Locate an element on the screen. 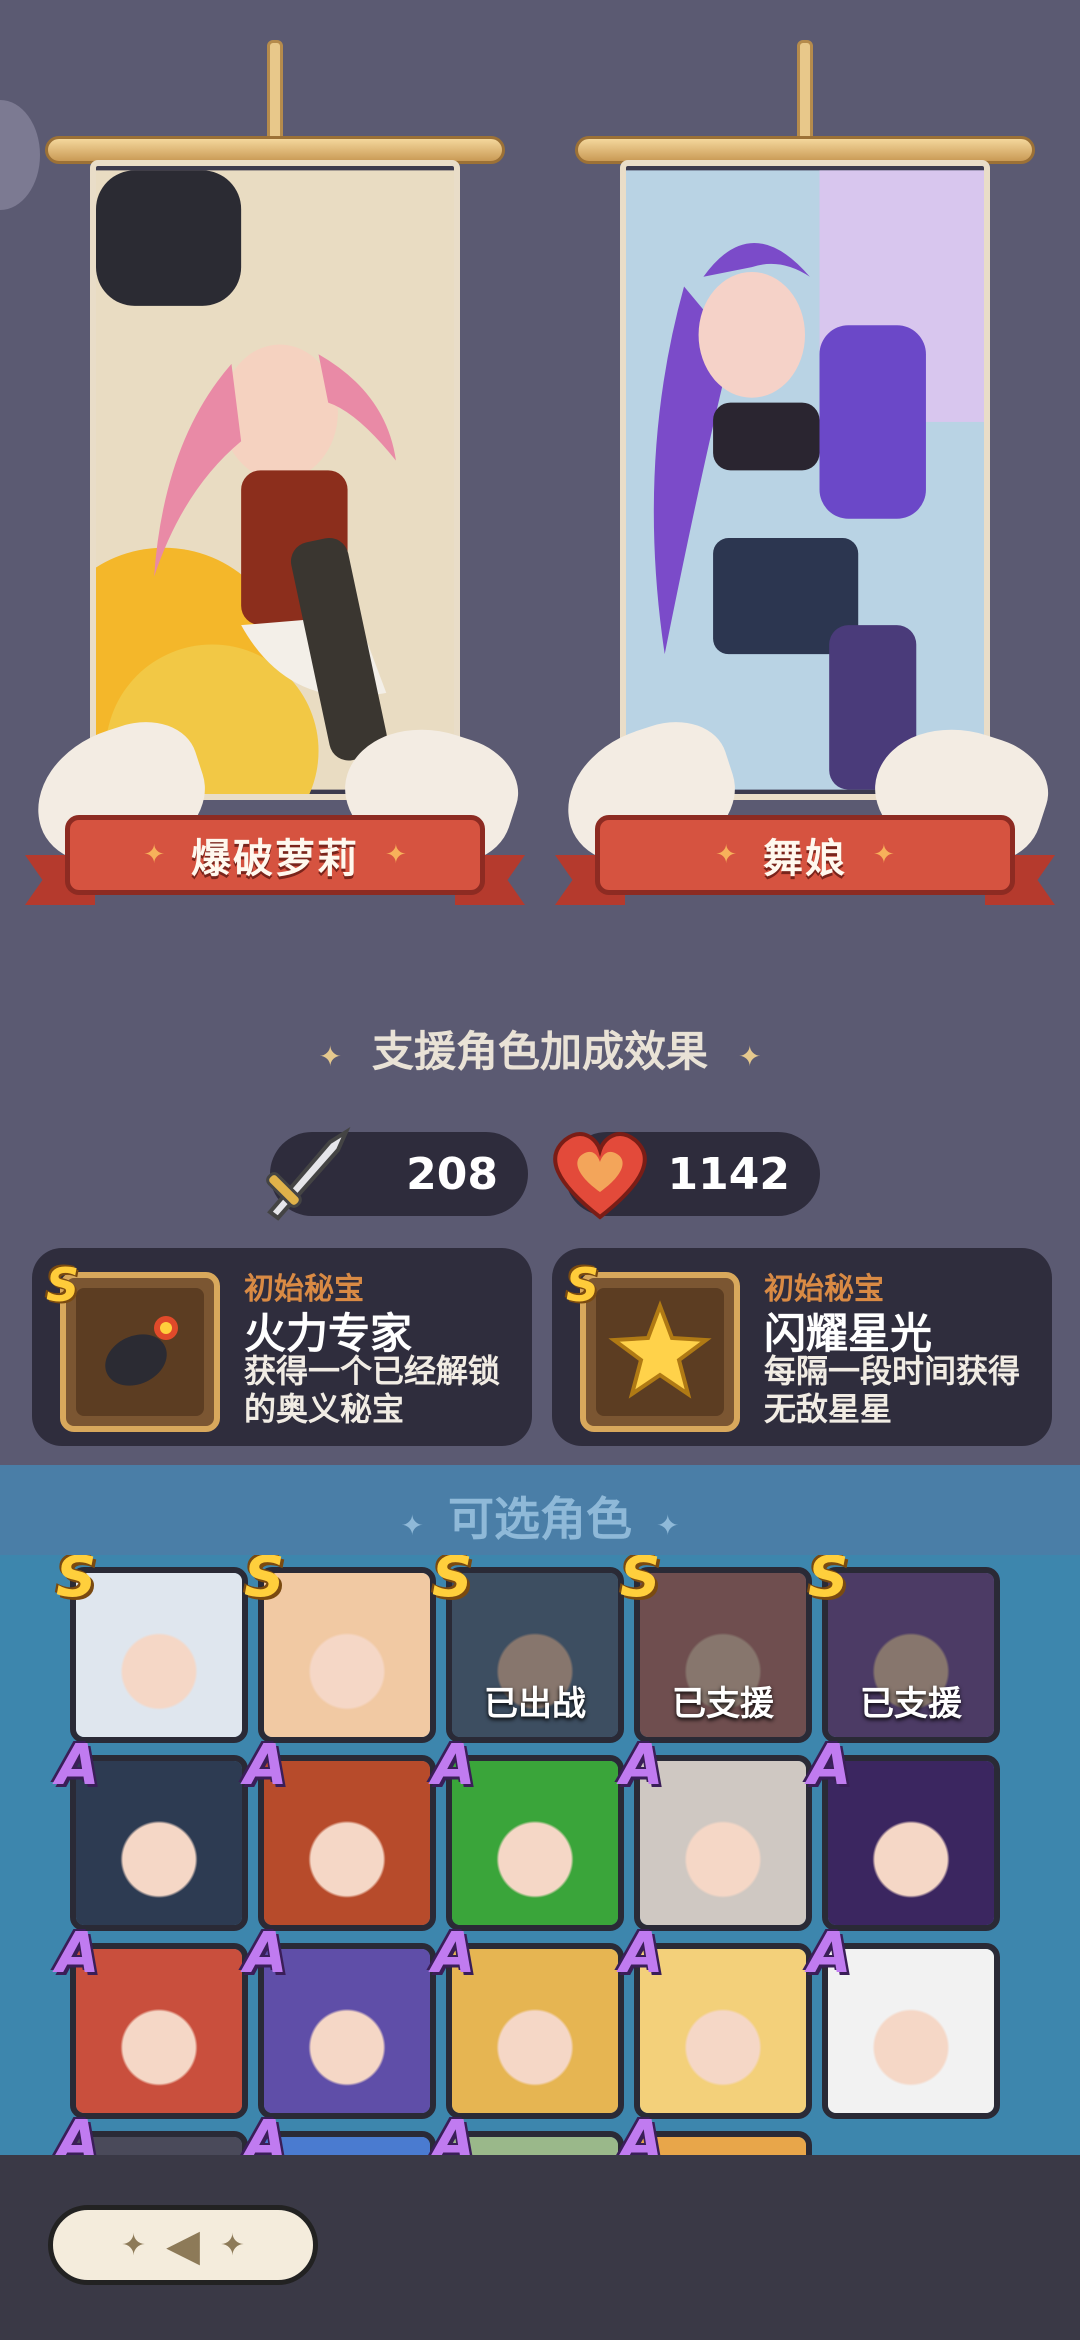  slot-status: 已出战 is located at coordinates (535, 1704).